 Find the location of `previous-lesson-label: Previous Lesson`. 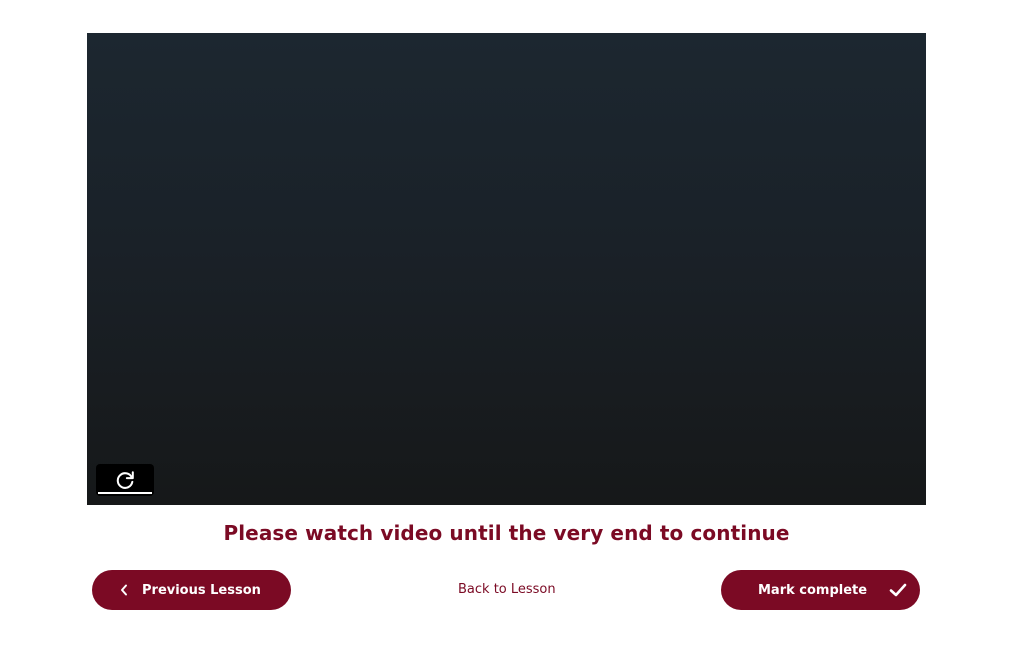

previous-lesson-label: Previous Lesson is located at coordinates (201, 590).